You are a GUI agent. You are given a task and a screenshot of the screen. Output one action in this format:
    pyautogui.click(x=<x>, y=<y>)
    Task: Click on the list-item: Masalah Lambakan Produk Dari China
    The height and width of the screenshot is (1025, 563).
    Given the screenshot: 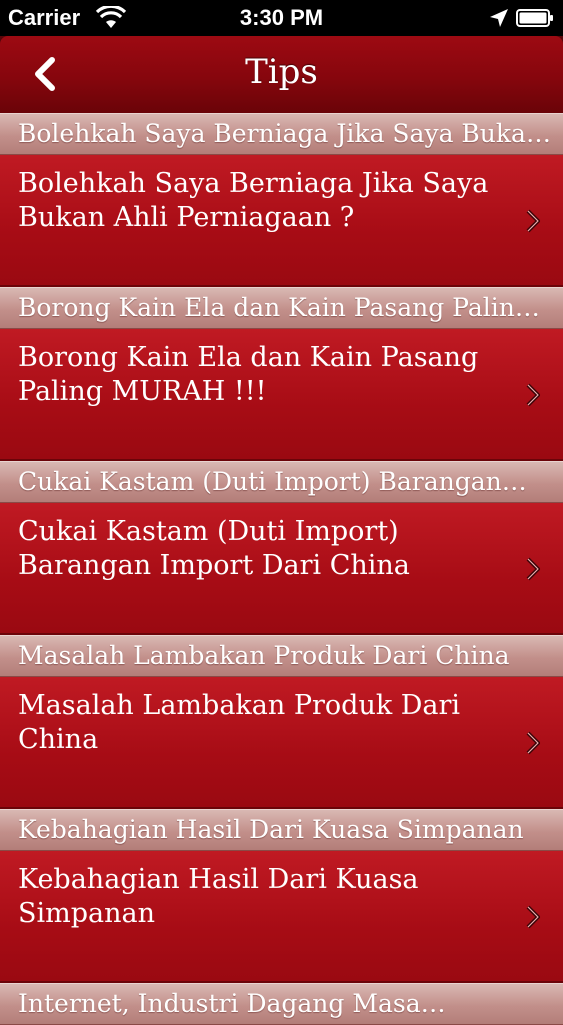 What is the action you would take?
    pyautogui.click(x=281, y=743)
    